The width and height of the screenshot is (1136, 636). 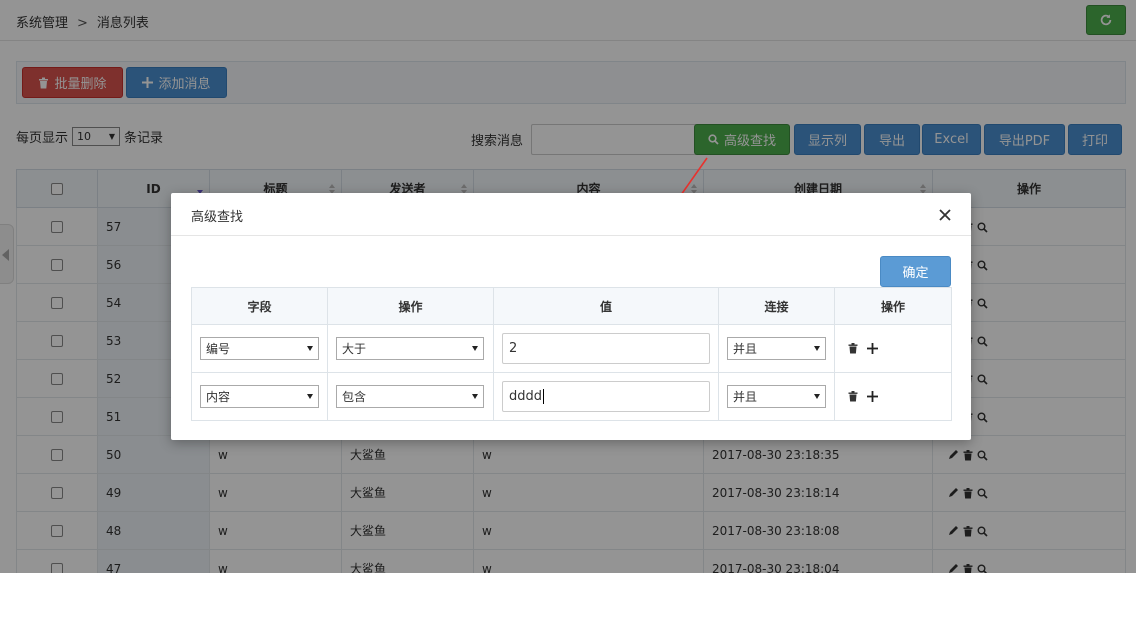 I want to click on field-cell: 编号, so click(x=259, y=348).